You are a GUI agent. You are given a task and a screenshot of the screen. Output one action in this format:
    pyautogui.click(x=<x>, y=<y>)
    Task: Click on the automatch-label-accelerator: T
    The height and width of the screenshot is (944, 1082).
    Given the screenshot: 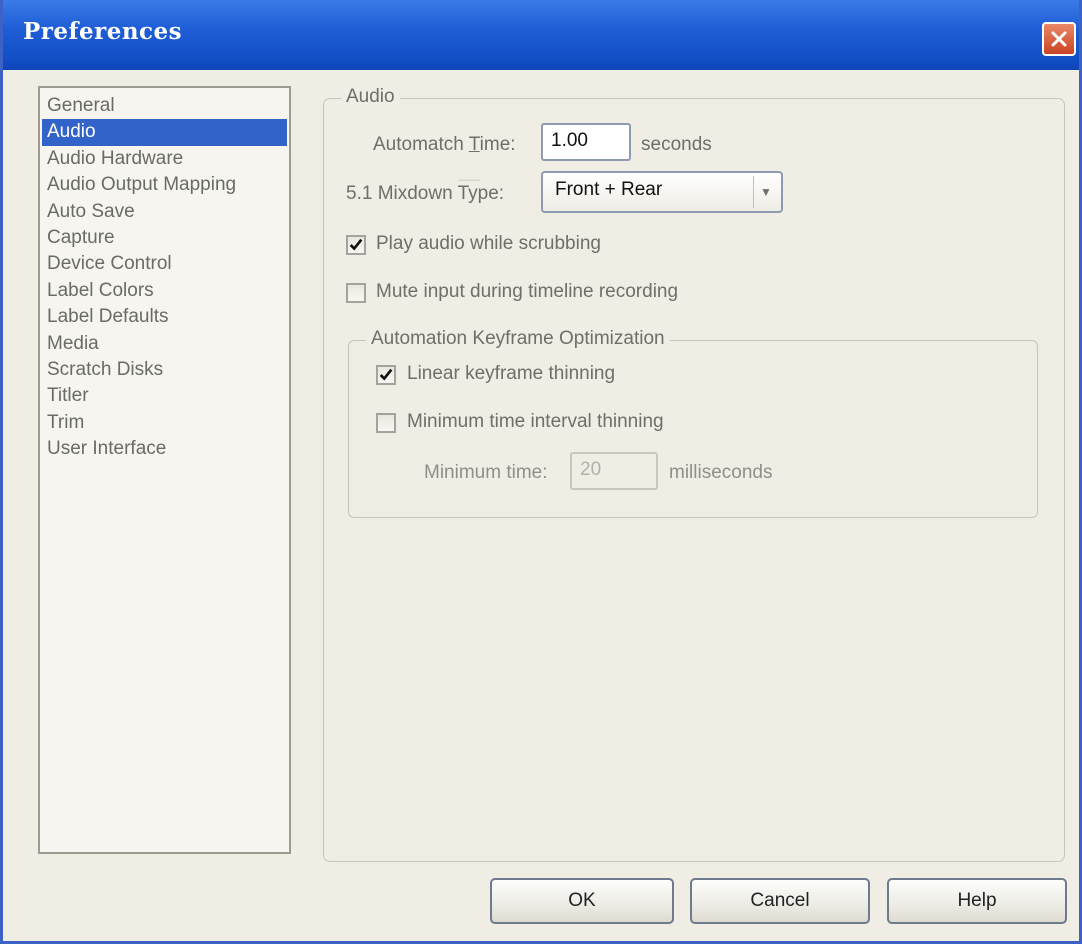 What is the action you would take?
    pyautogui.click(x=474, y=144)
    